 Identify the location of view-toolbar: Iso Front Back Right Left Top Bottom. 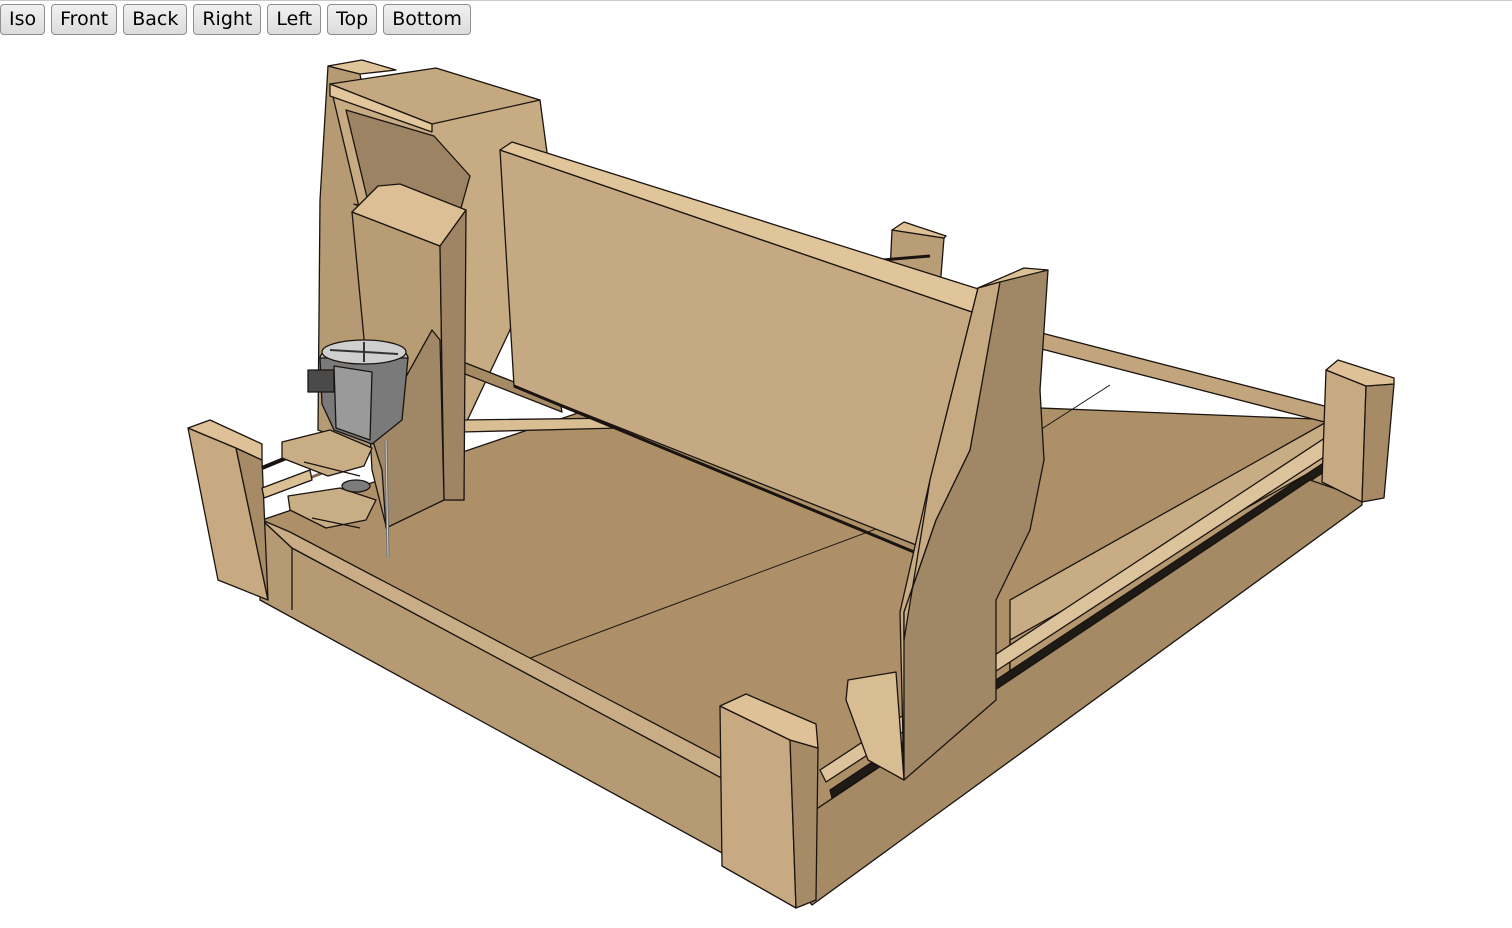
(235, 19).